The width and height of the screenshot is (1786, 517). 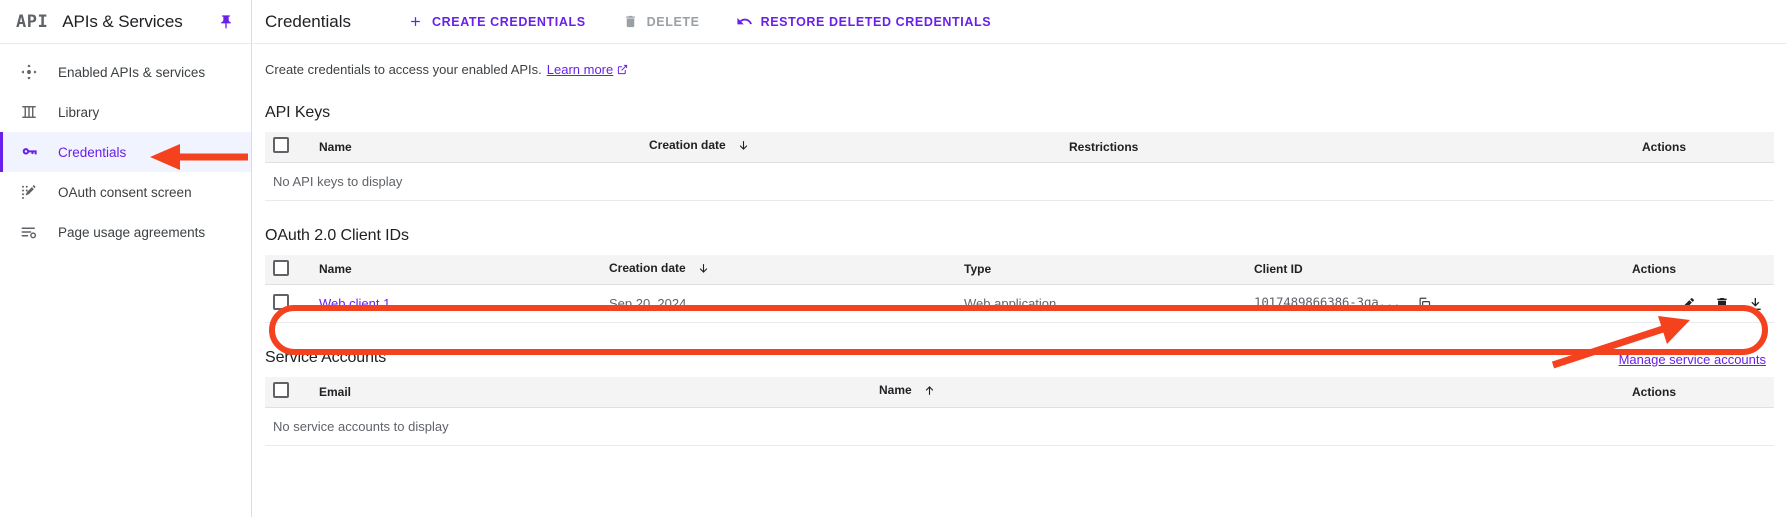 What do you see at coordinates (673, 21) in the screenshot?
I see `delete-label: DELETE` at bounding box center [673, 21].